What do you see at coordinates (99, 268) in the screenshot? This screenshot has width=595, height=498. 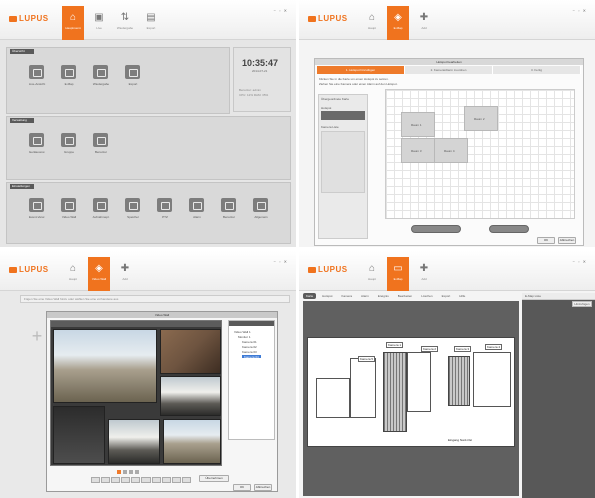 I see `videowall-icon: ◈` at bounding box center [99, 268].